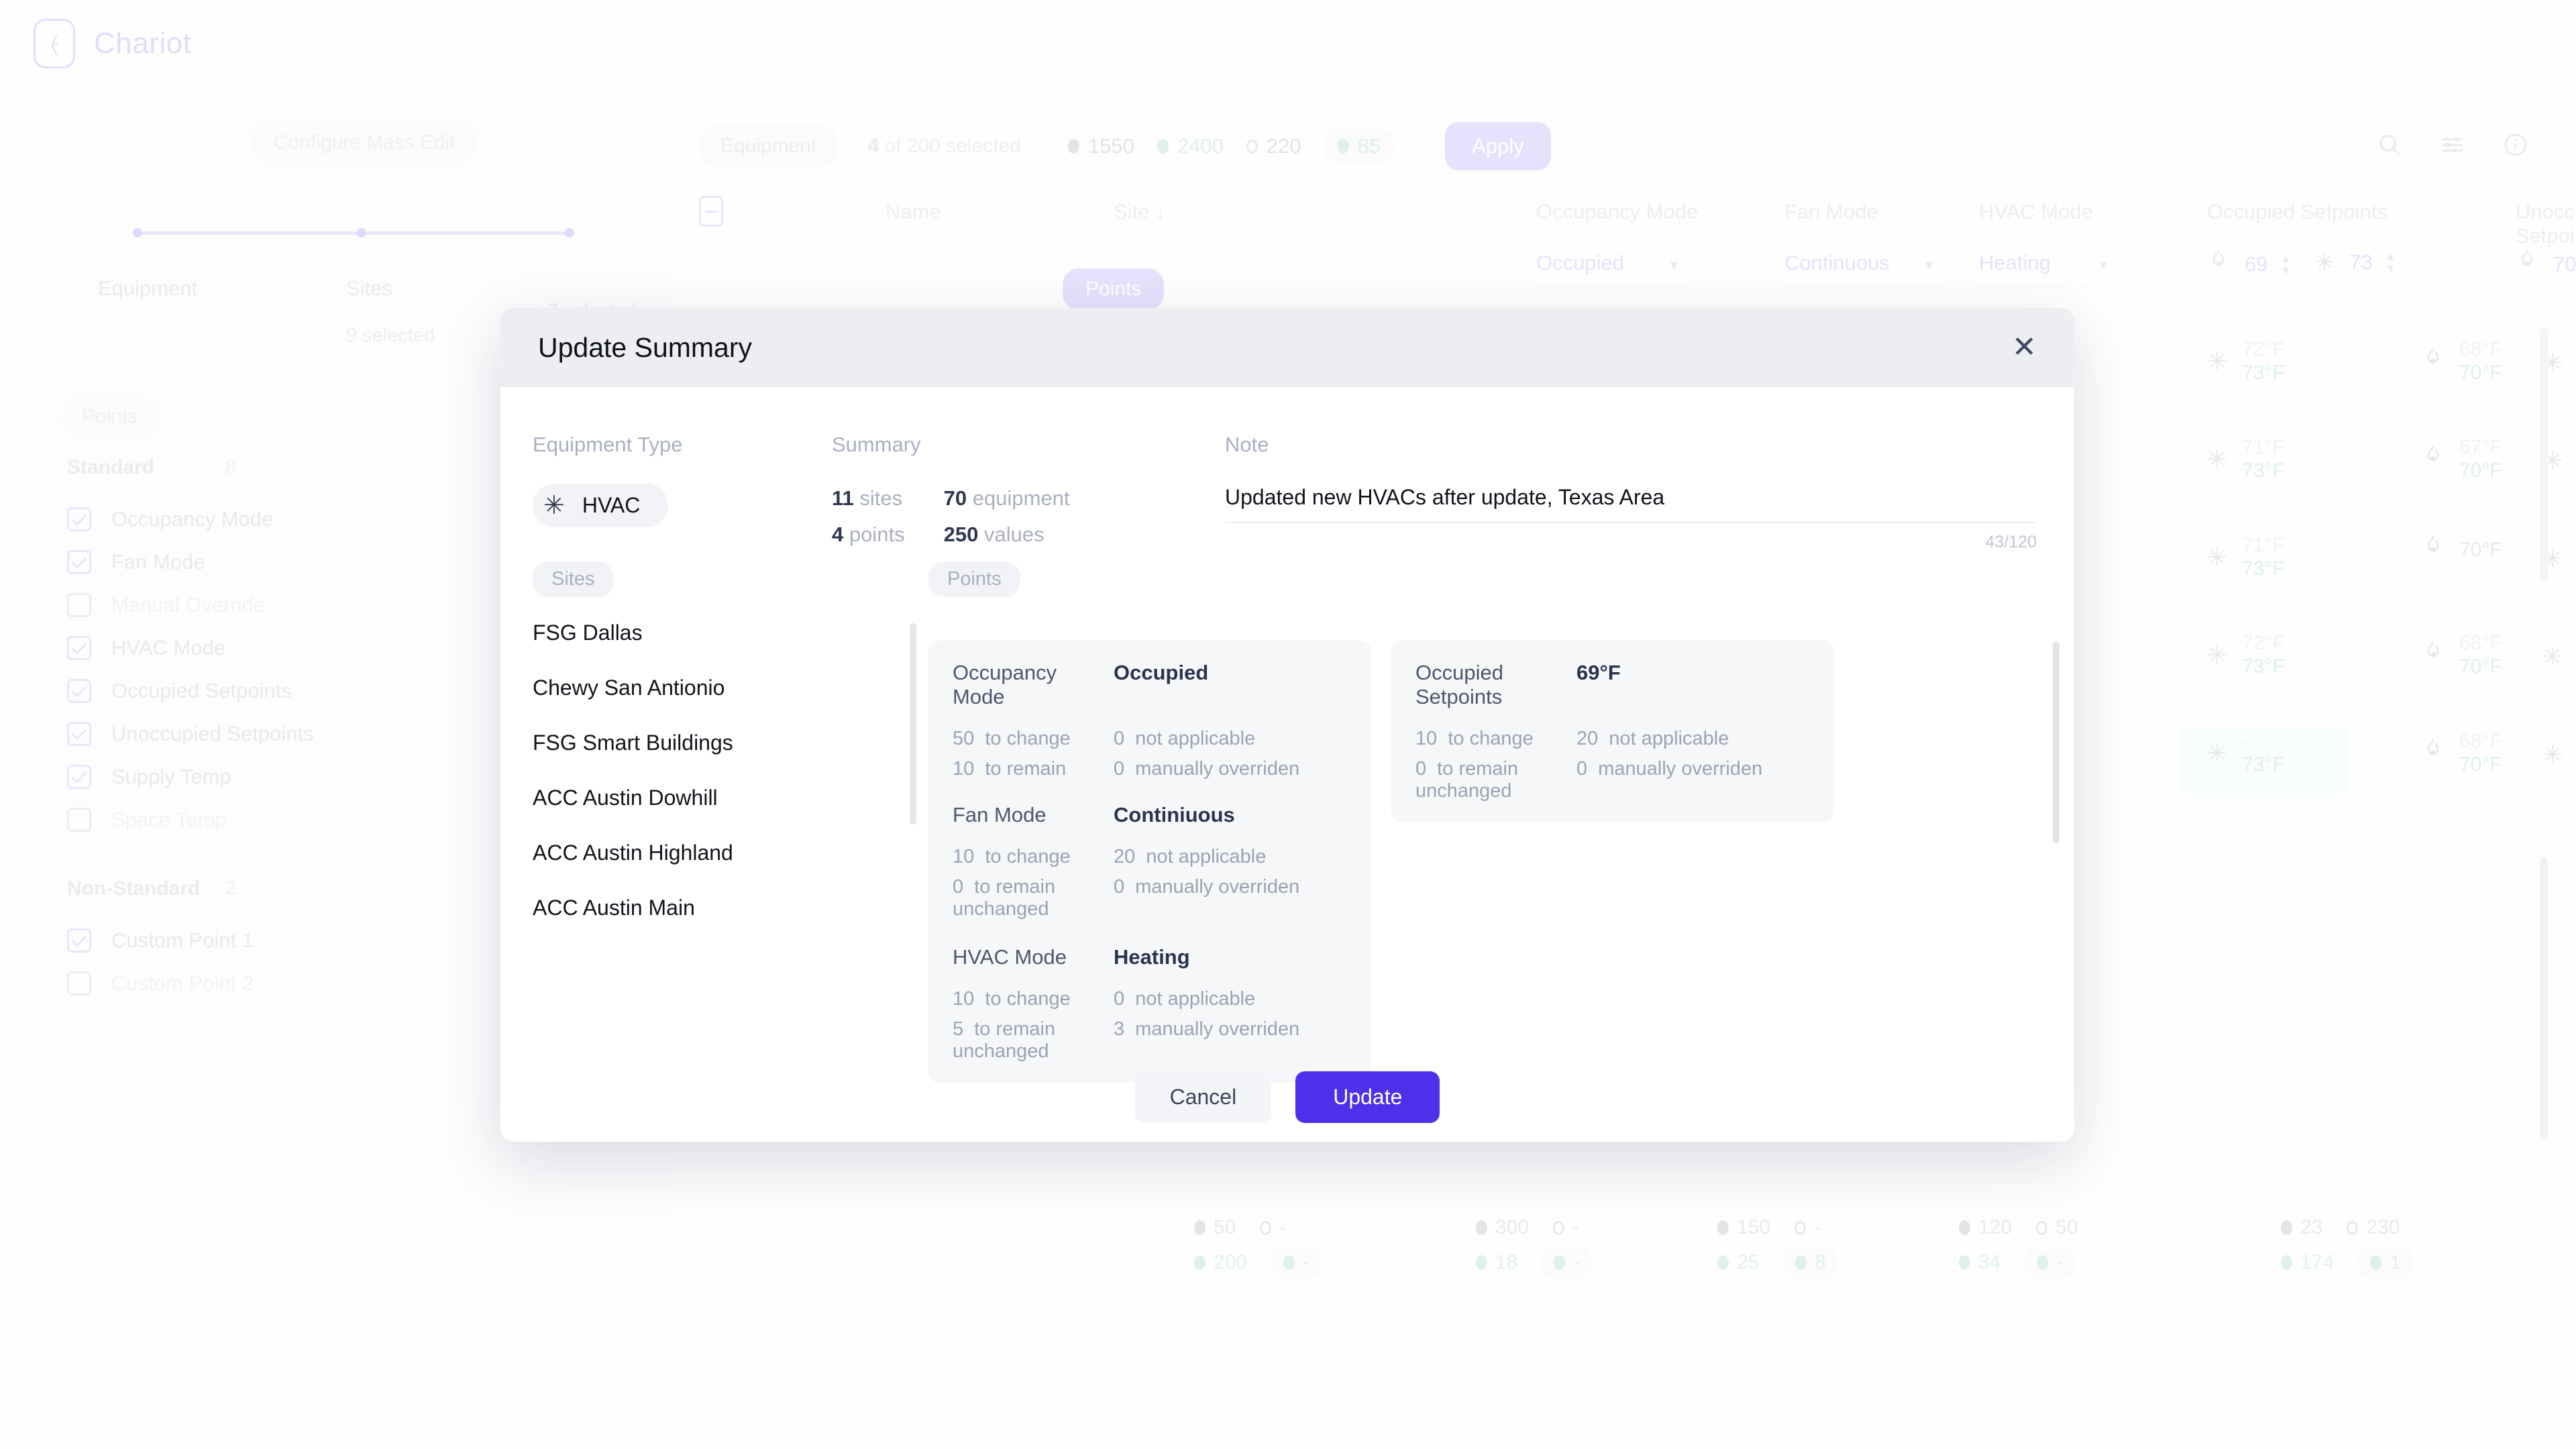 The image size is (2576, 1449). I want to click on modal-title: Update Summary, so click(645, 347).